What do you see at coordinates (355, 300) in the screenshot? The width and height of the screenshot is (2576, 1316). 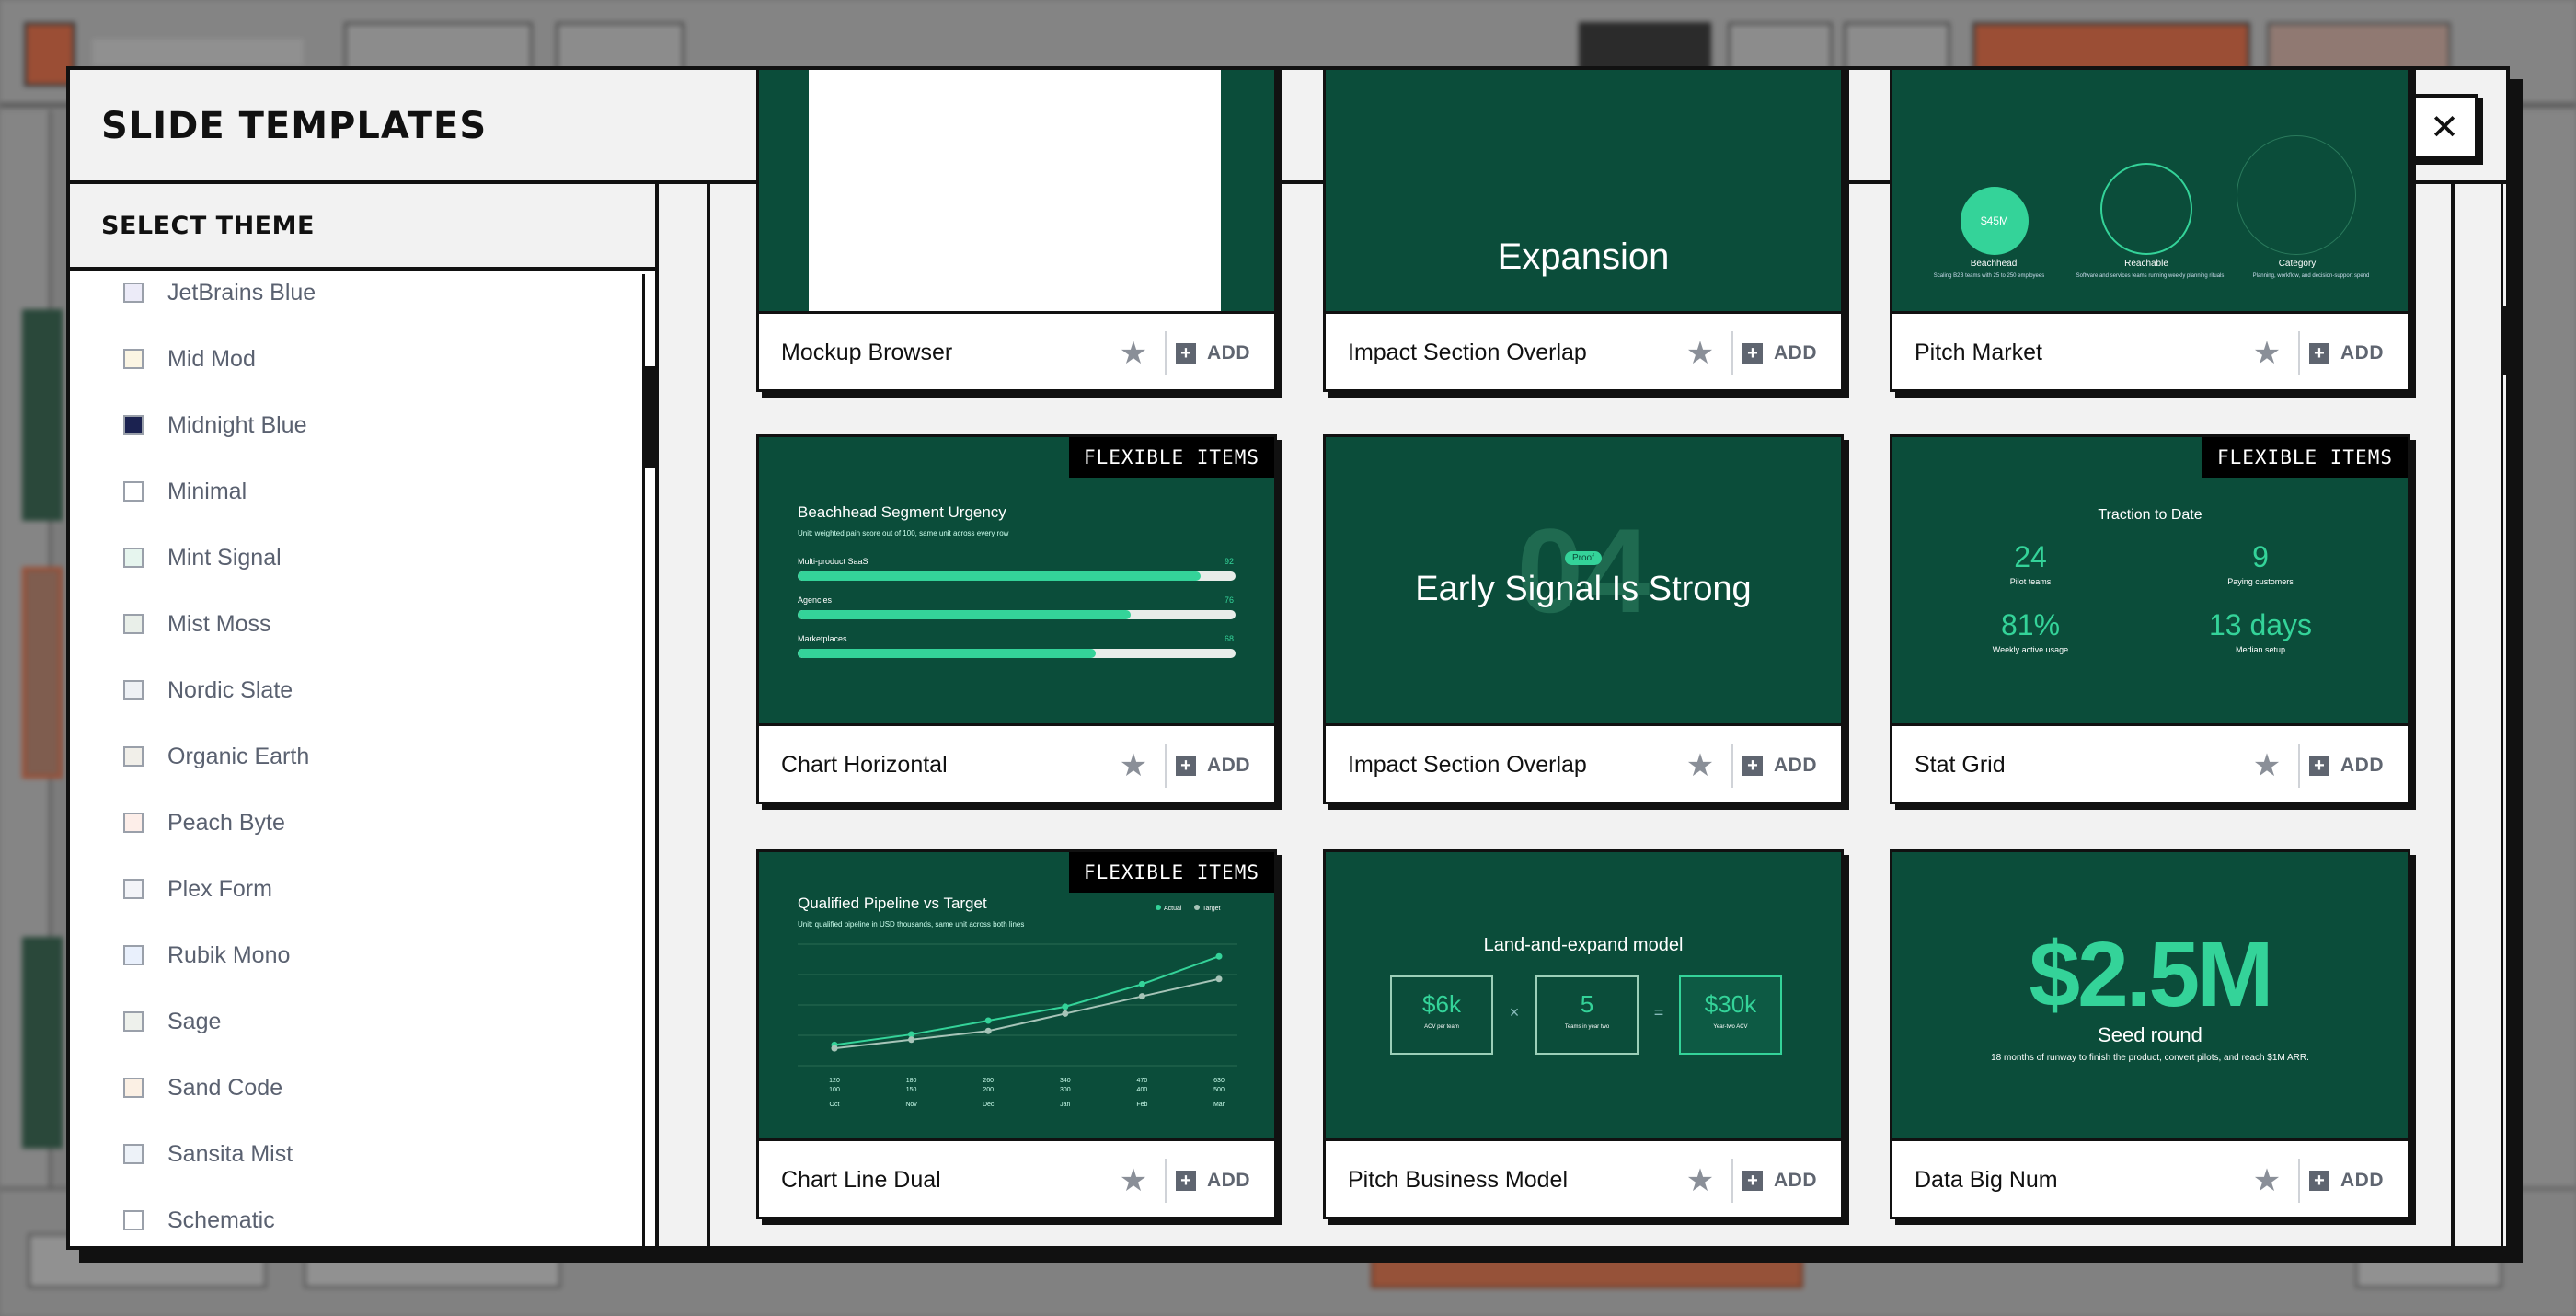 I see `theme-item: JetBrains Blue` at bounding box center [355, 300].